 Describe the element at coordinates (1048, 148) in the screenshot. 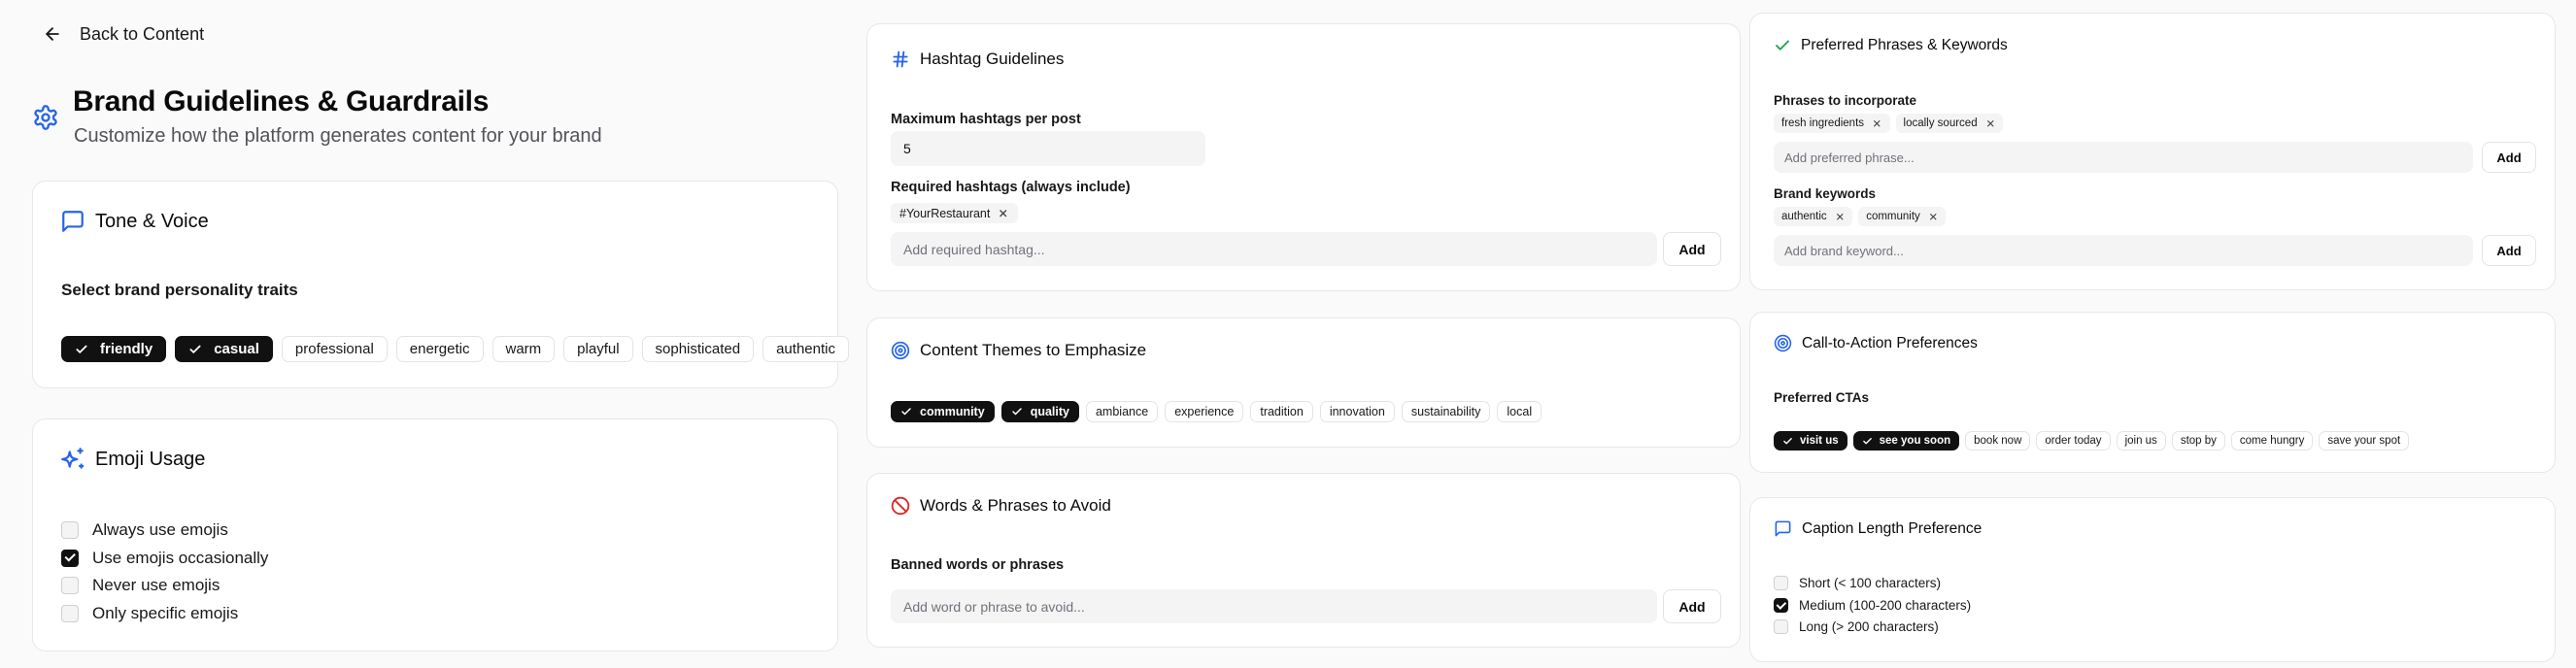

I see `max-hashtags-input: 5` at that location.